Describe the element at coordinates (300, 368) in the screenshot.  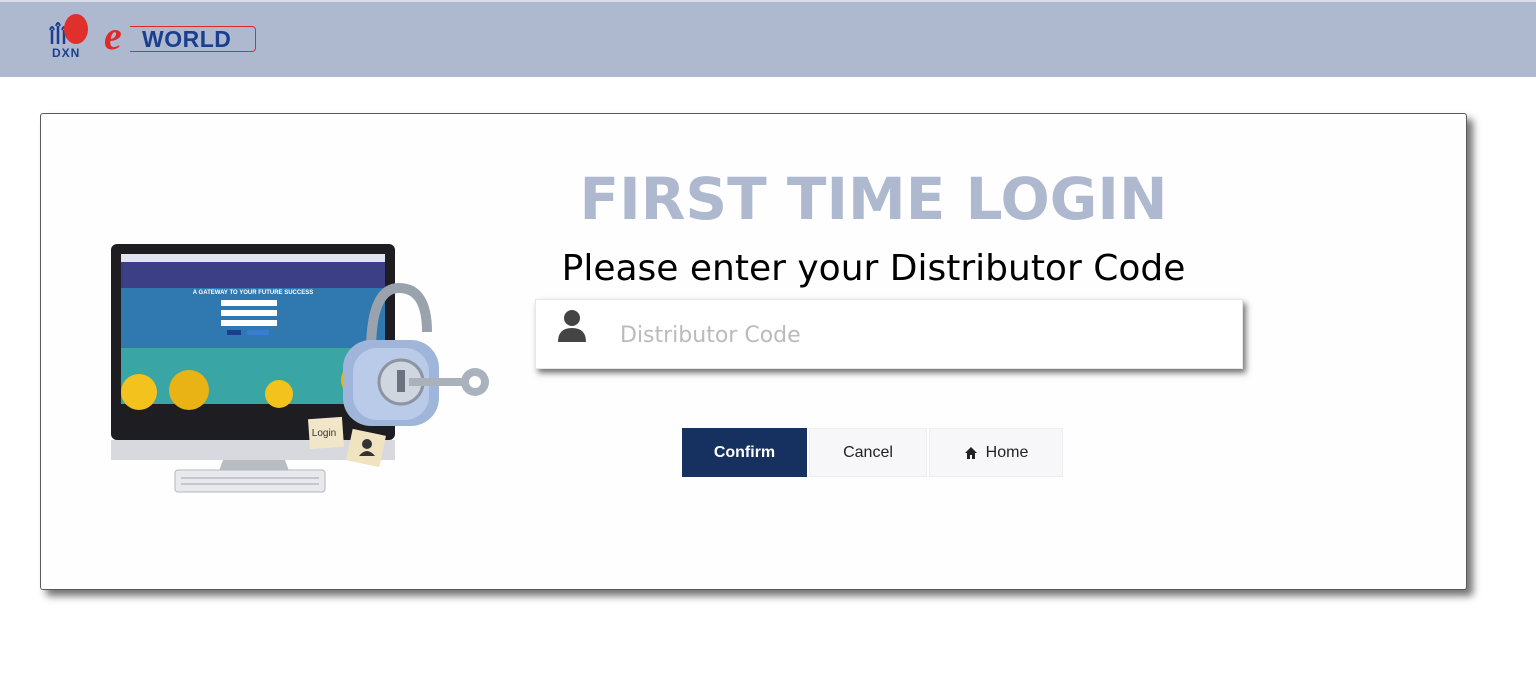
I see `login-illustration: A GATEWAY TO YOUR FUTURE SUCCESS Login` at that location.